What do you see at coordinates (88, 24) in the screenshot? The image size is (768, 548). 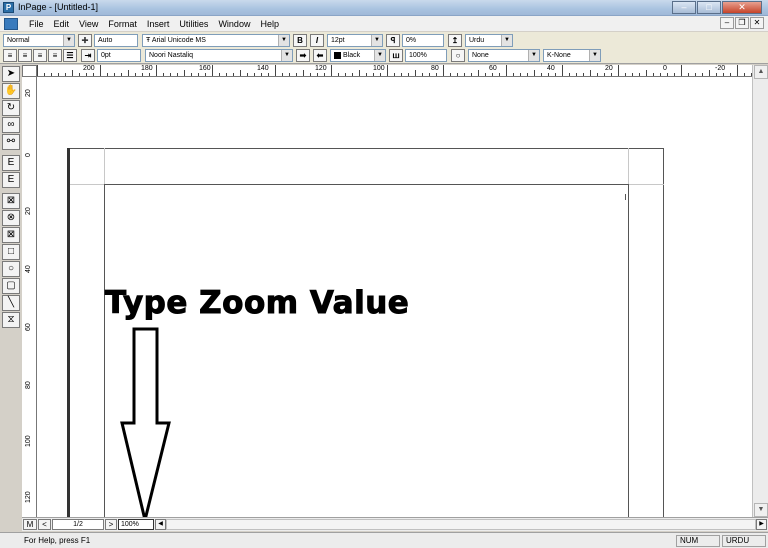 I see `menu-view: View` at bounding box center [88, 24].